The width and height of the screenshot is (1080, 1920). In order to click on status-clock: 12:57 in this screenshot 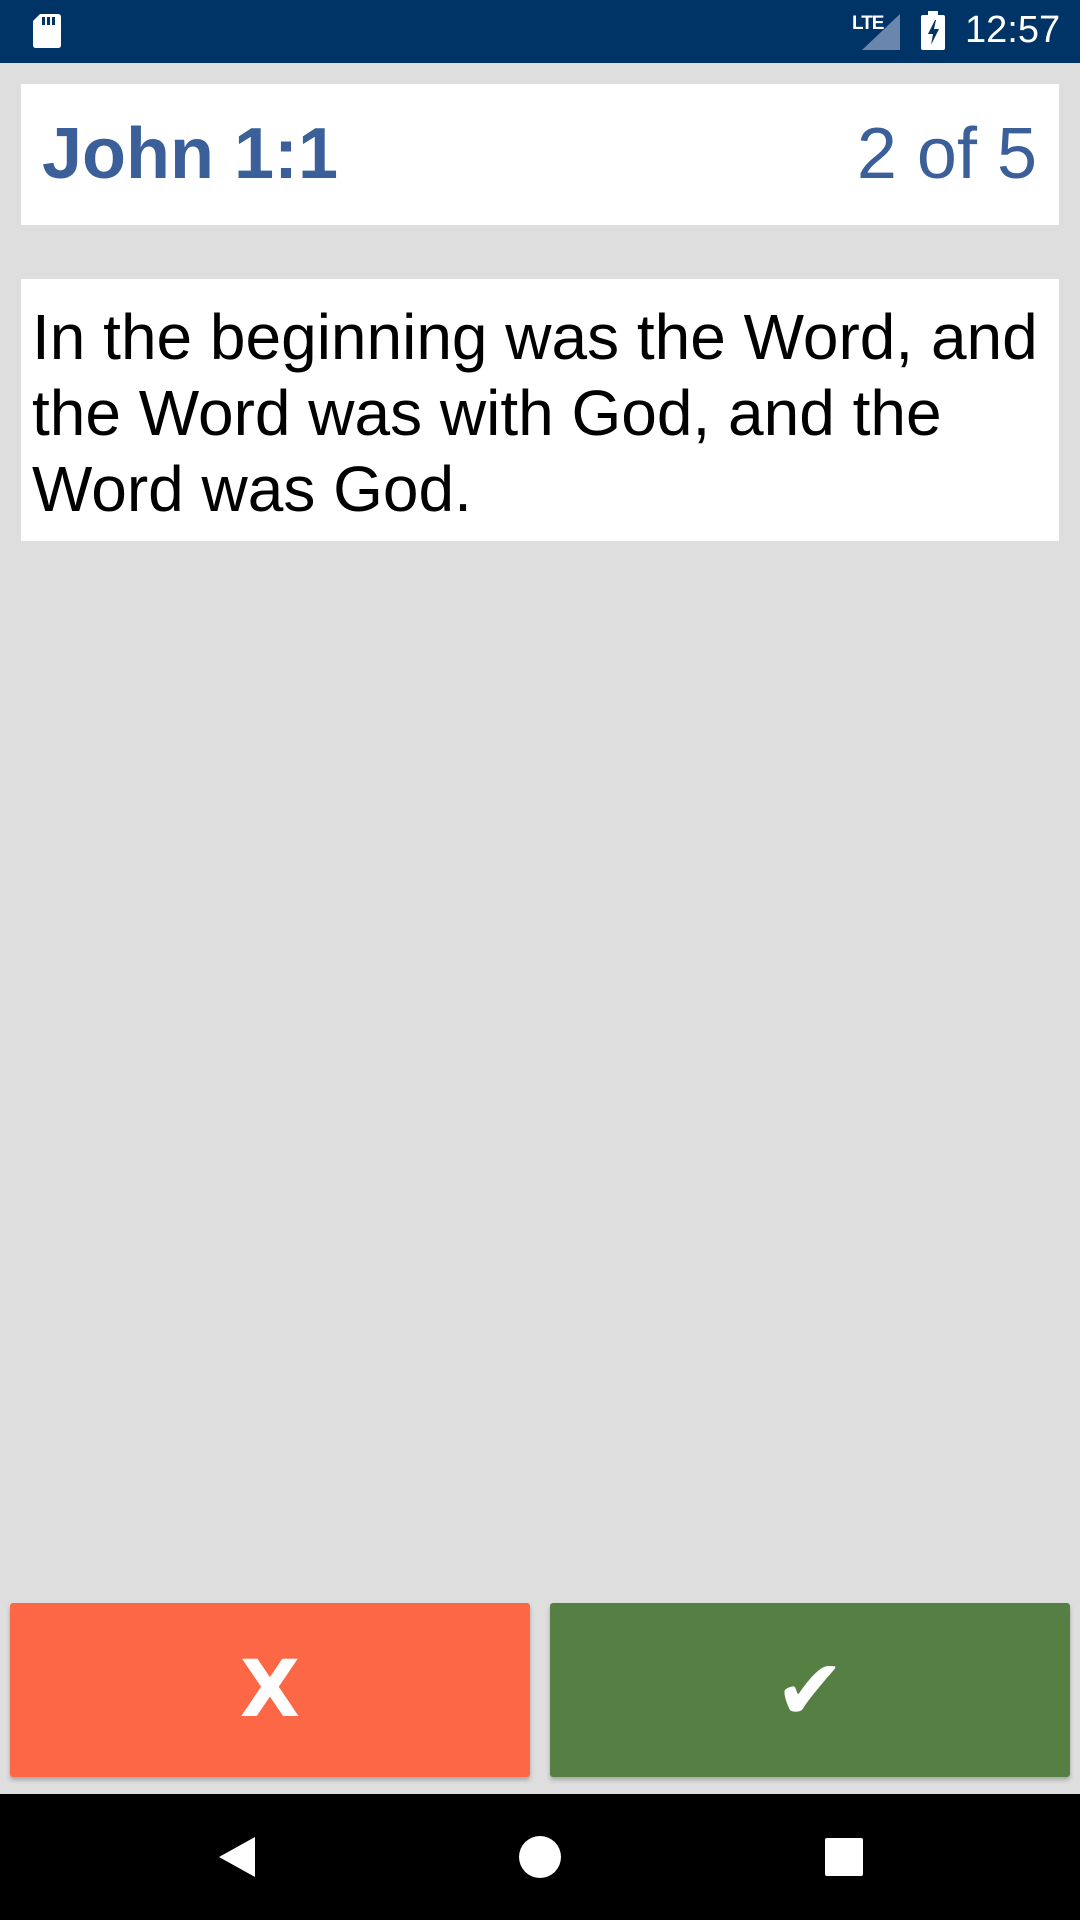, I will do `click(1013, 30)`.